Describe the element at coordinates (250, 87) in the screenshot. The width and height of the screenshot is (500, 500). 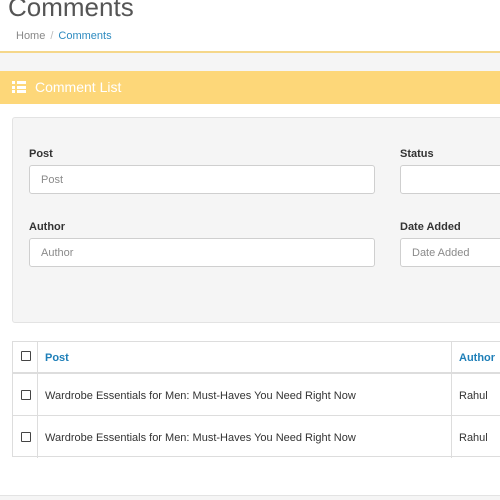
I see `panel-heading: Comment List` at that location.